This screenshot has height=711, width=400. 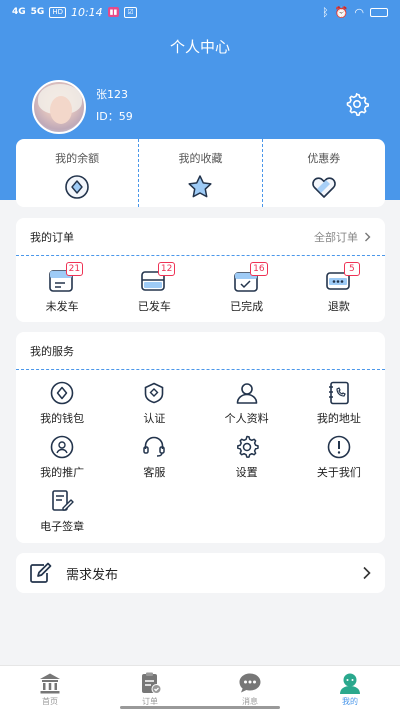 I want to click on gear-icon, so click(x=247, y=446).